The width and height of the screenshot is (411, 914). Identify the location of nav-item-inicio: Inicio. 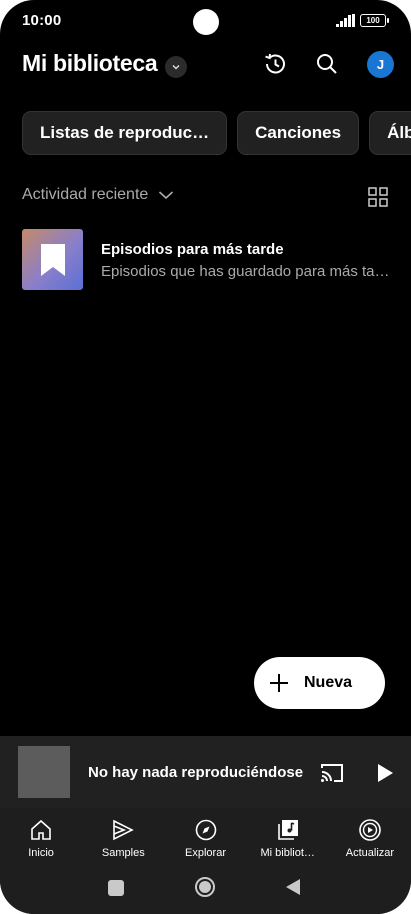
(41, 836).